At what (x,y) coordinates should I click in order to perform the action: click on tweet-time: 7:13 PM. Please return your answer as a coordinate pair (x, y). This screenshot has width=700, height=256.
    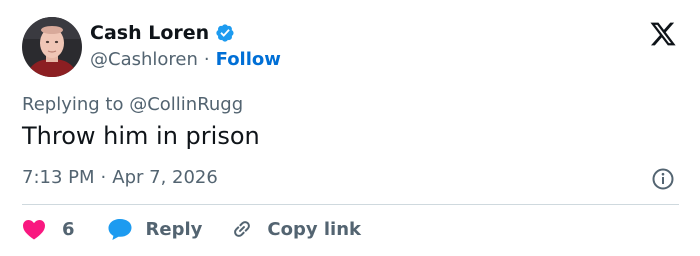
    Looking at the image, I should click on (58, 177).